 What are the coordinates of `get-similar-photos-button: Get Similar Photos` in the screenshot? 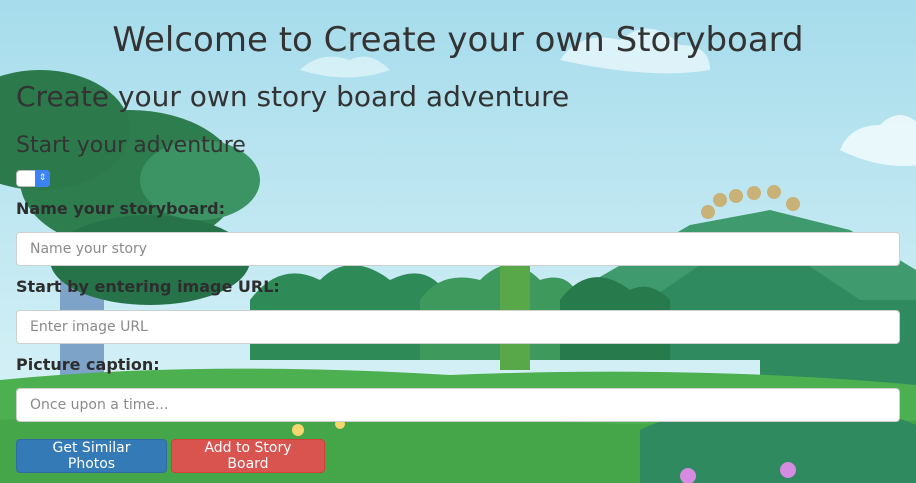 It's located at (91, 456).